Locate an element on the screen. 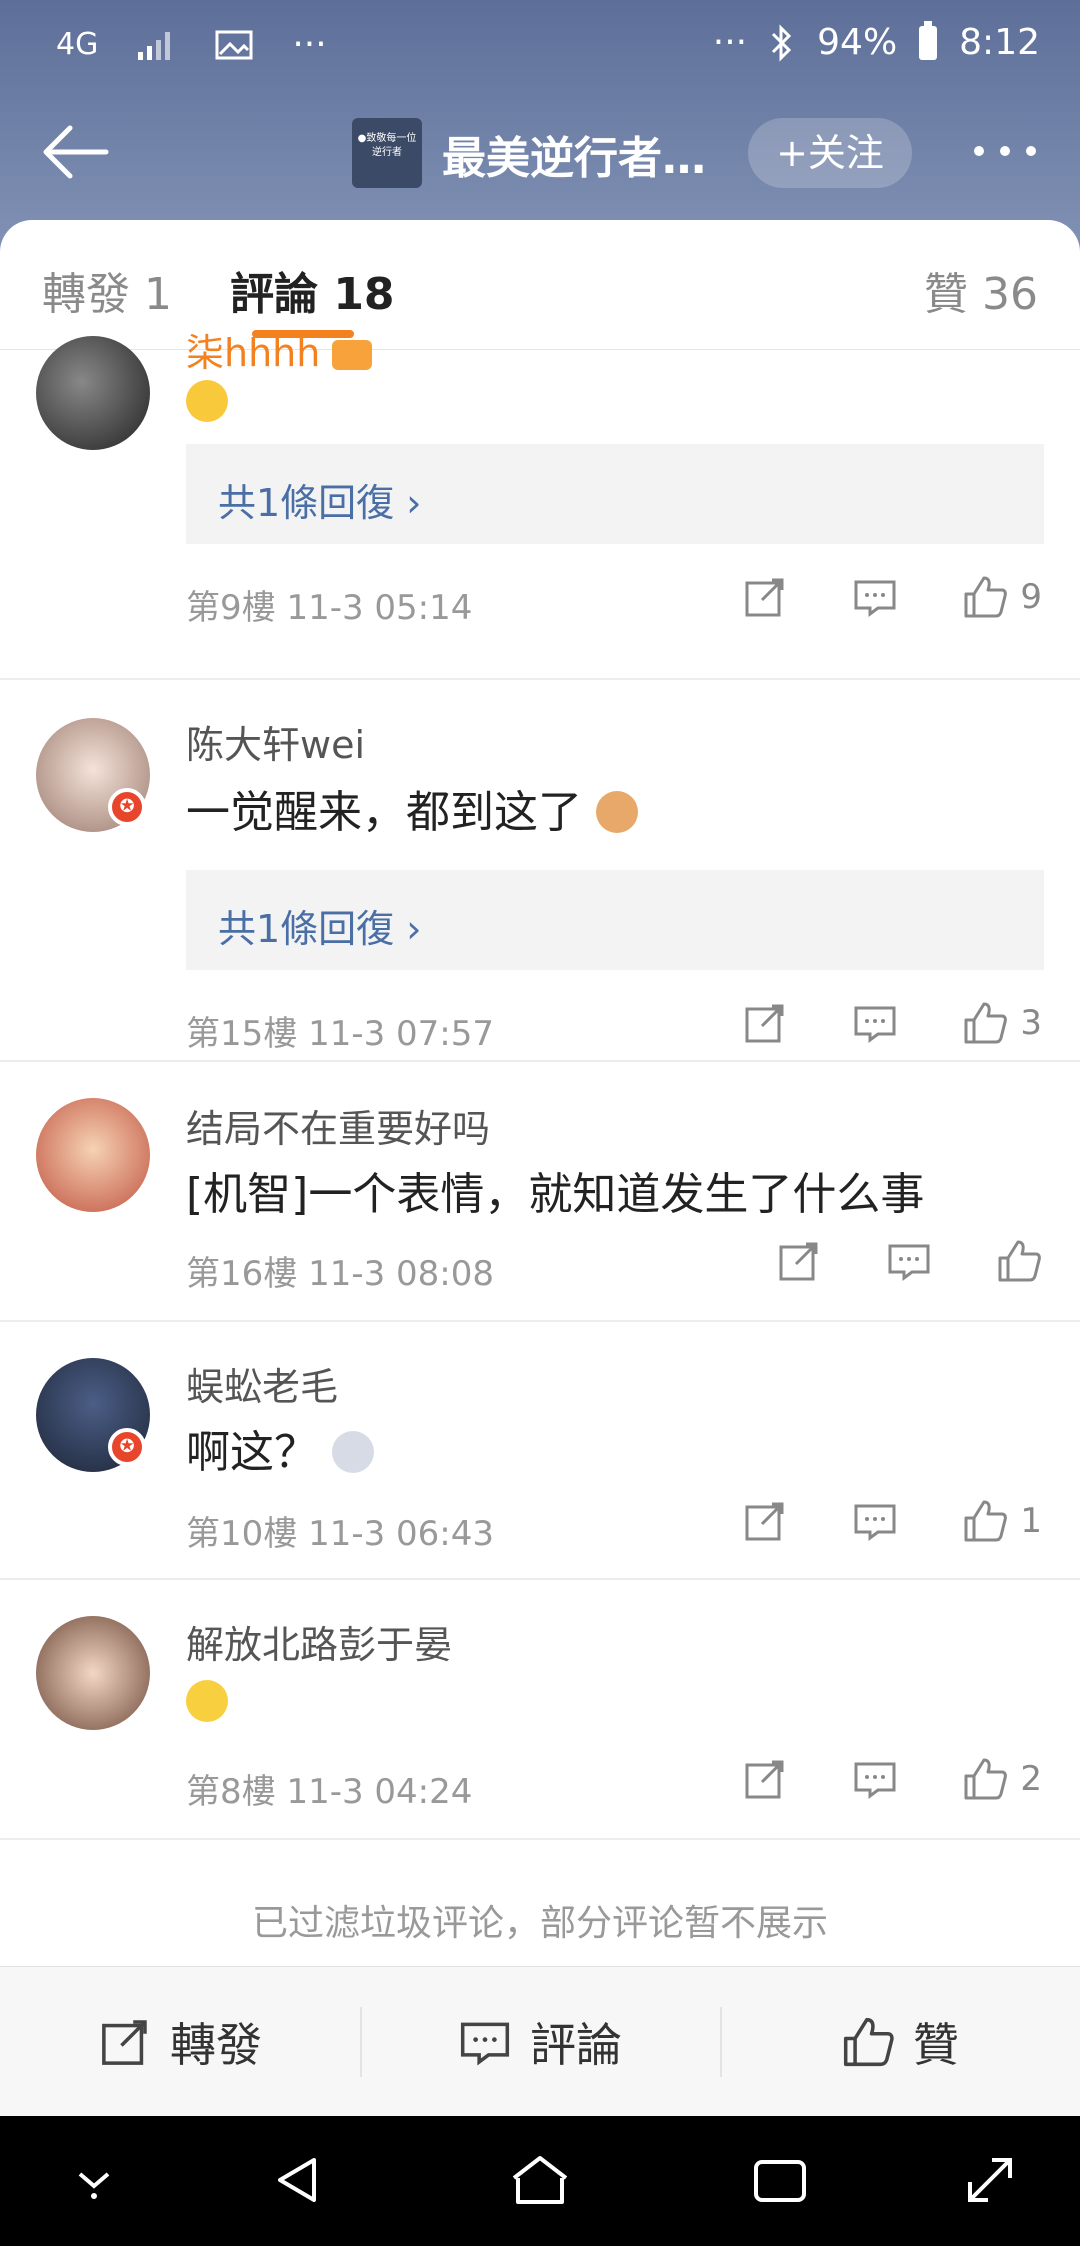 This screenshot has width=1080, height=2246. like-action: 1 is located at coordinates (1002, 1521).